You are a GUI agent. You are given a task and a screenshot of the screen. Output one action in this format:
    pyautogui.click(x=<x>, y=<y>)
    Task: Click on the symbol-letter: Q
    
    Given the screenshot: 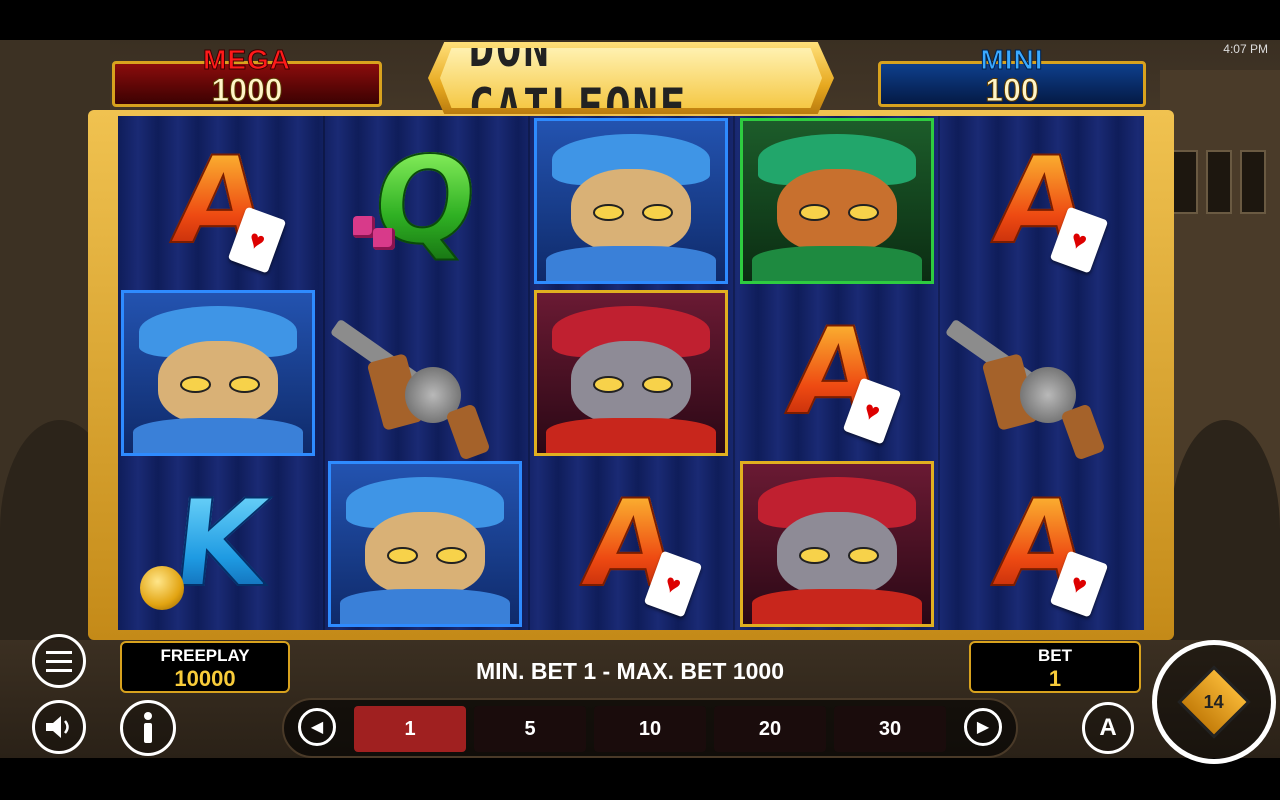 What is the action you would take?
    pyautogui.click(x=425, y=201)
    